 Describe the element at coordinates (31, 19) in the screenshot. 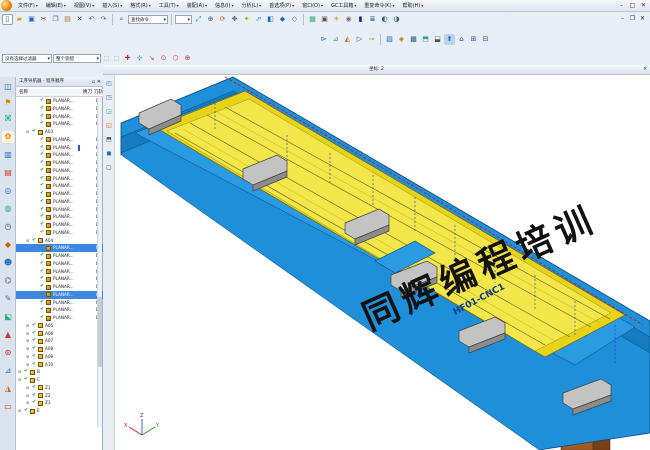

I see `save-icon: ▣` at that location.